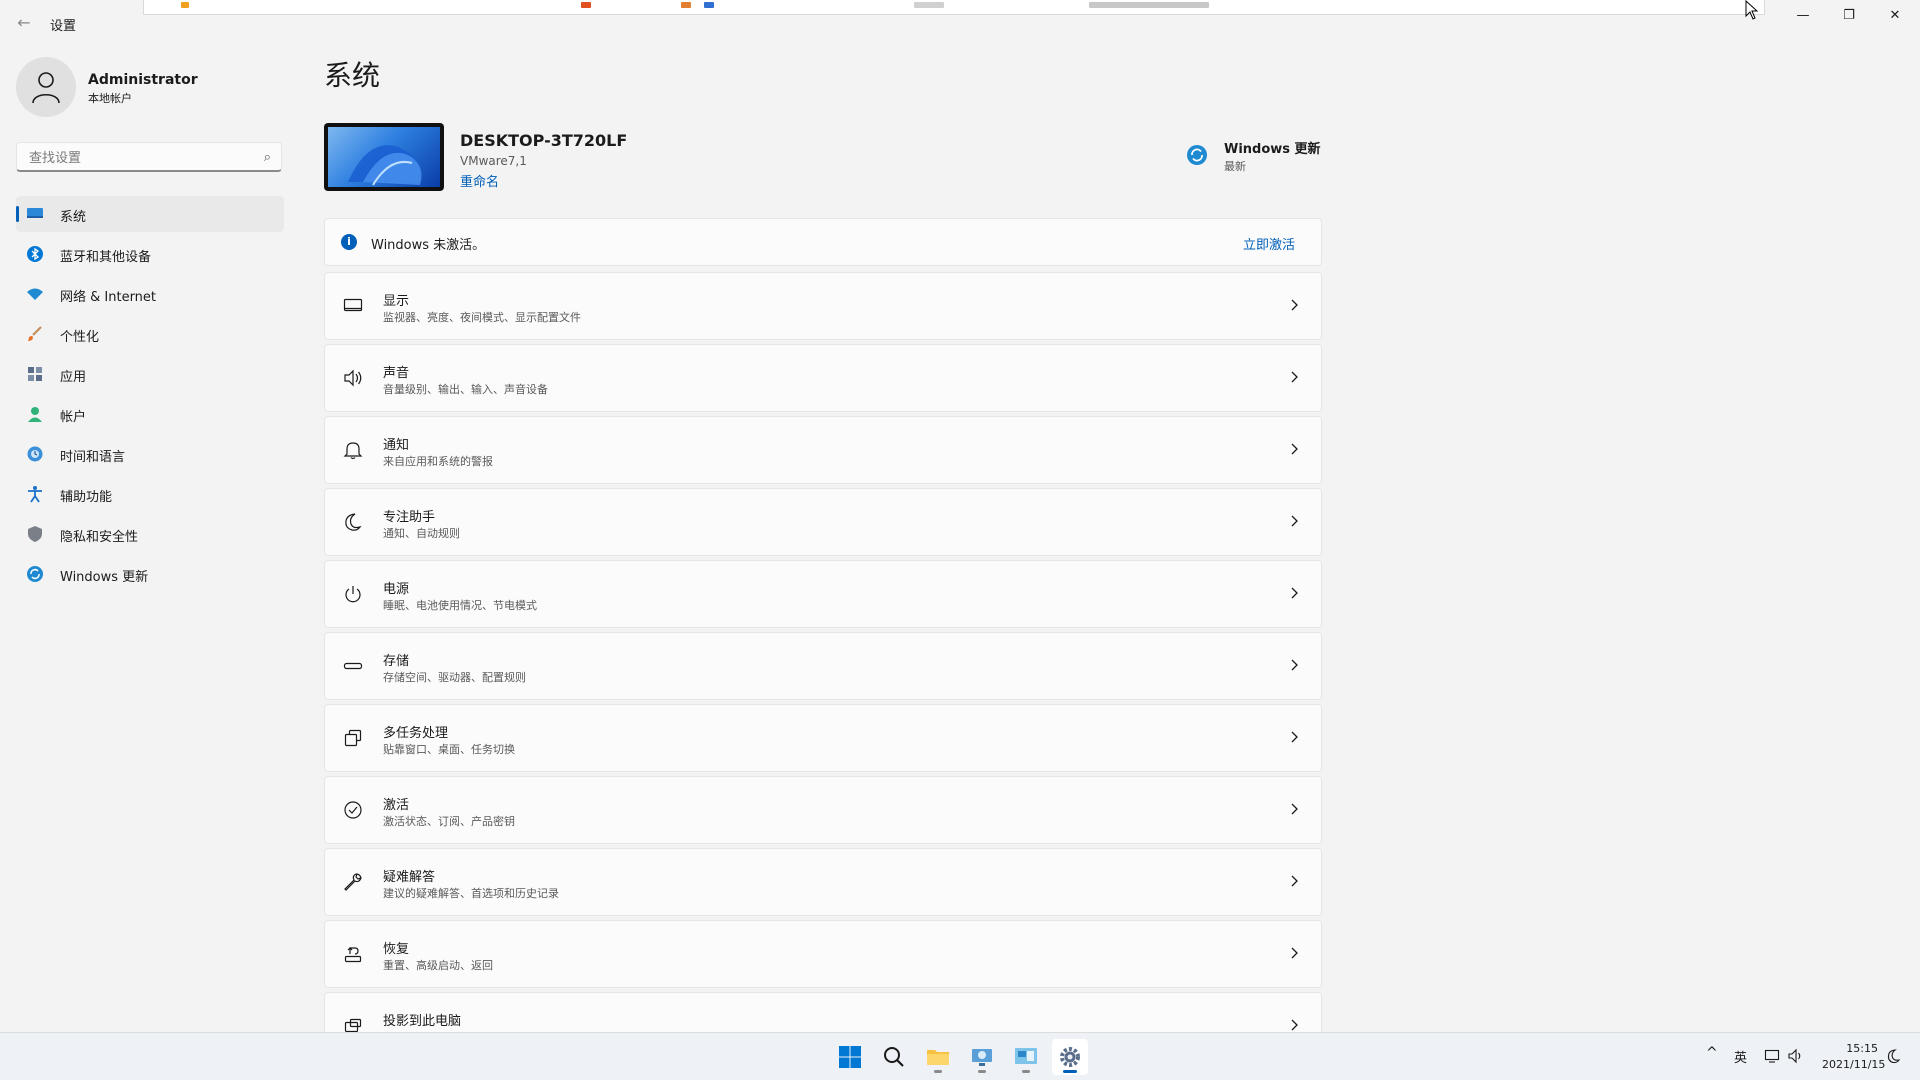 This screenshot has height=1080, width=1920. Describe the element at coordinates (396, 949) in the screenshot. I see `setting-title: 恢复` at that location.